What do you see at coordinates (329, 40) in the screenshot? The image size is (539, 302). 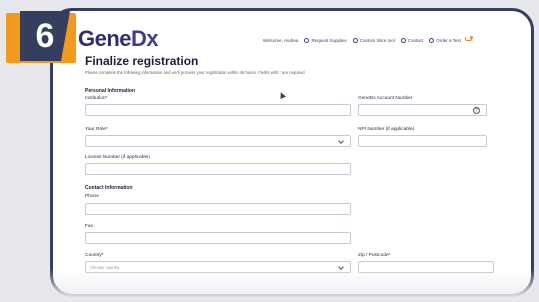 I see `nav-request-supplies-label: Request Supplies` at bounding box center [329, 40].